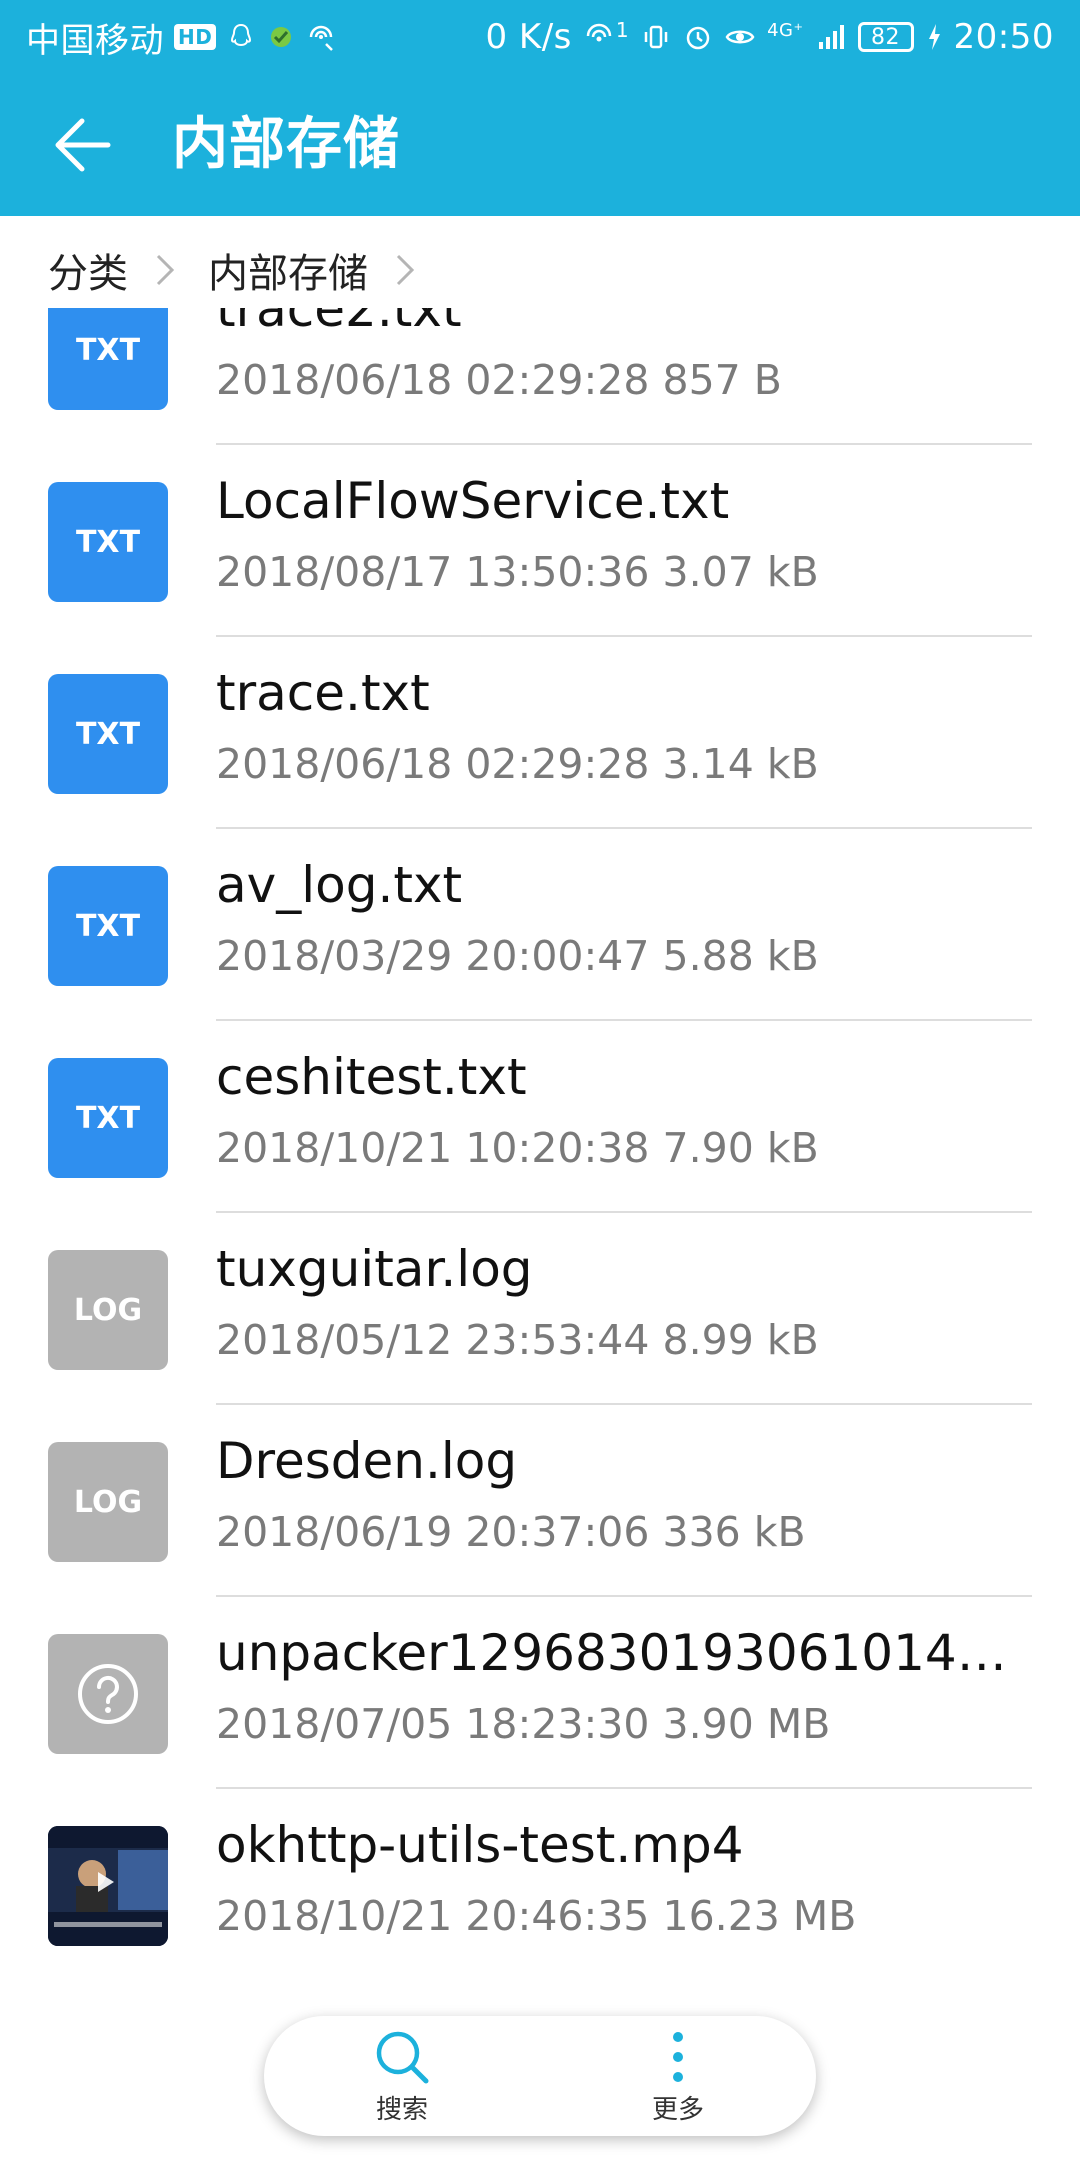 The width and height of the screenshot is (1080, 2160). I want to click on file-meta: 2018/06/18 02:29:28 3.14 kB, so click(517, 764).